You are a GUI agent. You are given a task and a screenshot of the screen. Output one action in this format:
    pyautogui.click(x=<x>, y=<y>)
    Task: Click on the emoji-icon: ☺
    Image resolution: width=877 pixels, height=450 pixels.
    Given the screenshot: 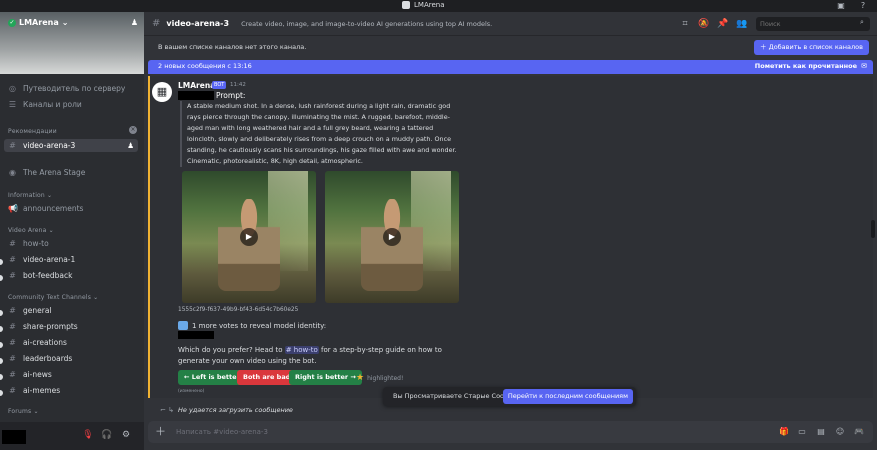 What is the action you would take?
    pyautogui.click(x=840, y=432)
    